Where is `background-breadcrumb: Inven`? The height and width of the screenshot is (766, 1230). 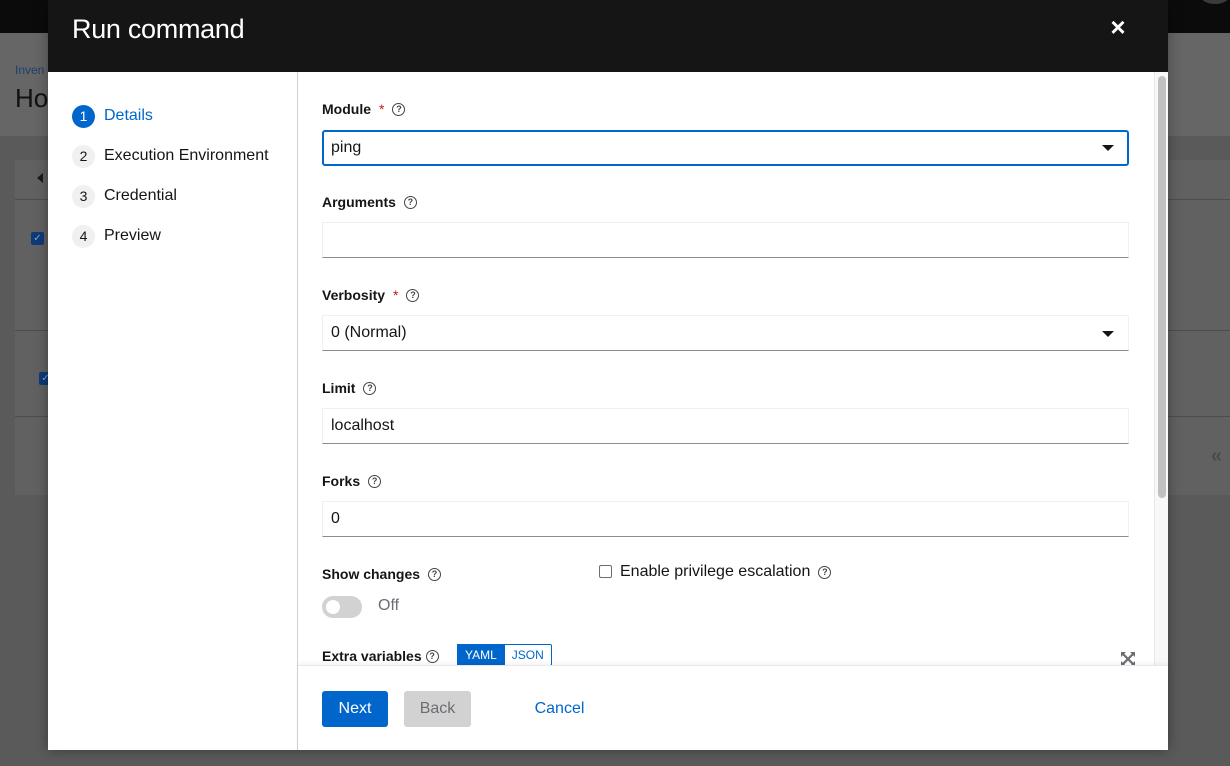
background-breadcrumb: Inven is located at coordinates (30, 70).